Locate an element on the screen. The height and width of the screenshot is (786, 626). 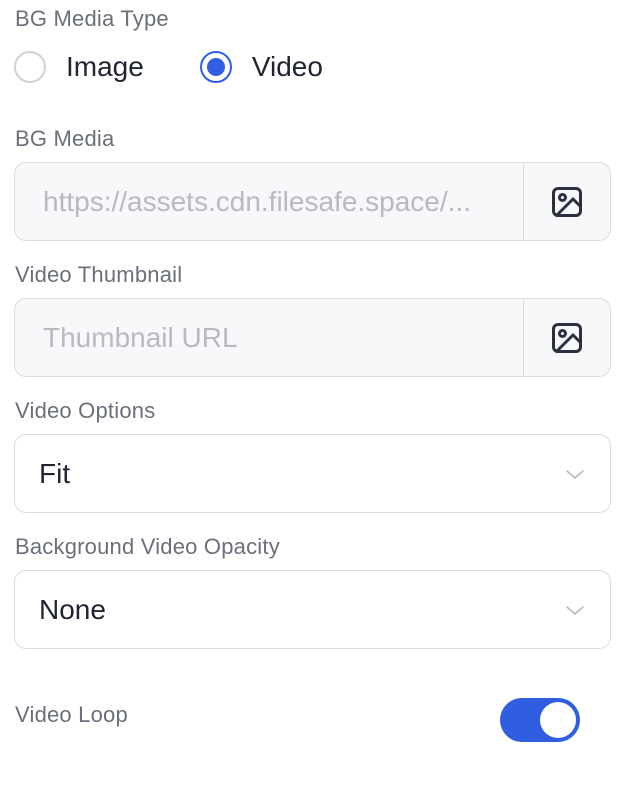
bg-media-label: BG Media is located at coordinates (65, 138).